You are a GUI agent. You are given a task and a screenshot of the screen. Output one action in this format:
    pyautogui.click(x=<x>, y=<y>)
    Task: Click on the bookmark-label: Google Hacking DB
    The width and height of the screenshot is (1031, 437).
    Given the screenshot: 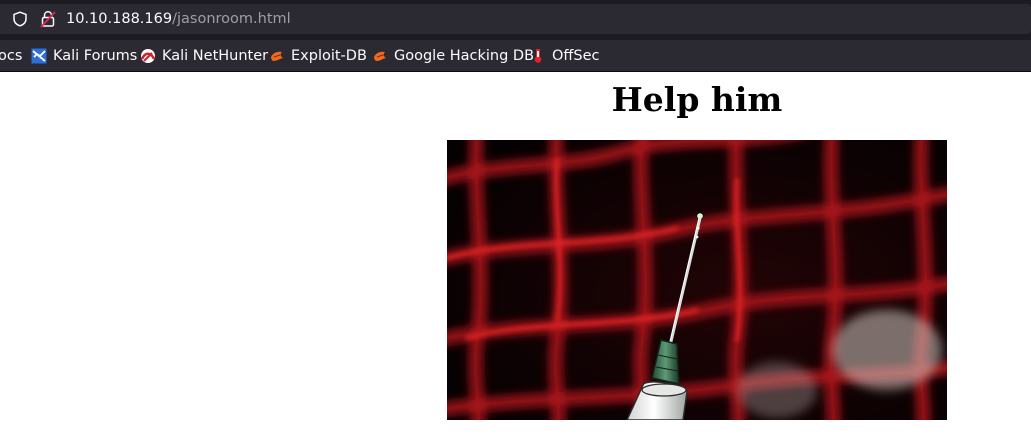 What is the action you would take?
    pyautogui.click(x=464, y=56)
    